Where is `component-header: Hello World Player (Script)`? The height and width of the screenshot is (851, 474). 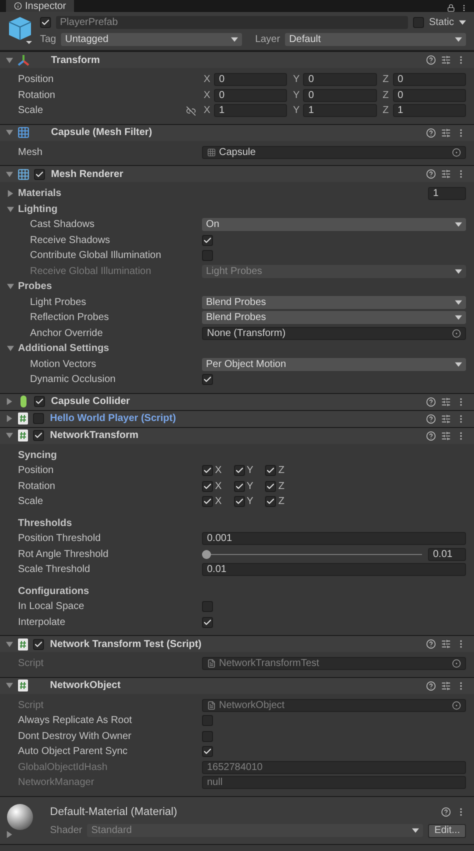
component-header: Hello World Player (Script) is located at coordinates (237, 418).